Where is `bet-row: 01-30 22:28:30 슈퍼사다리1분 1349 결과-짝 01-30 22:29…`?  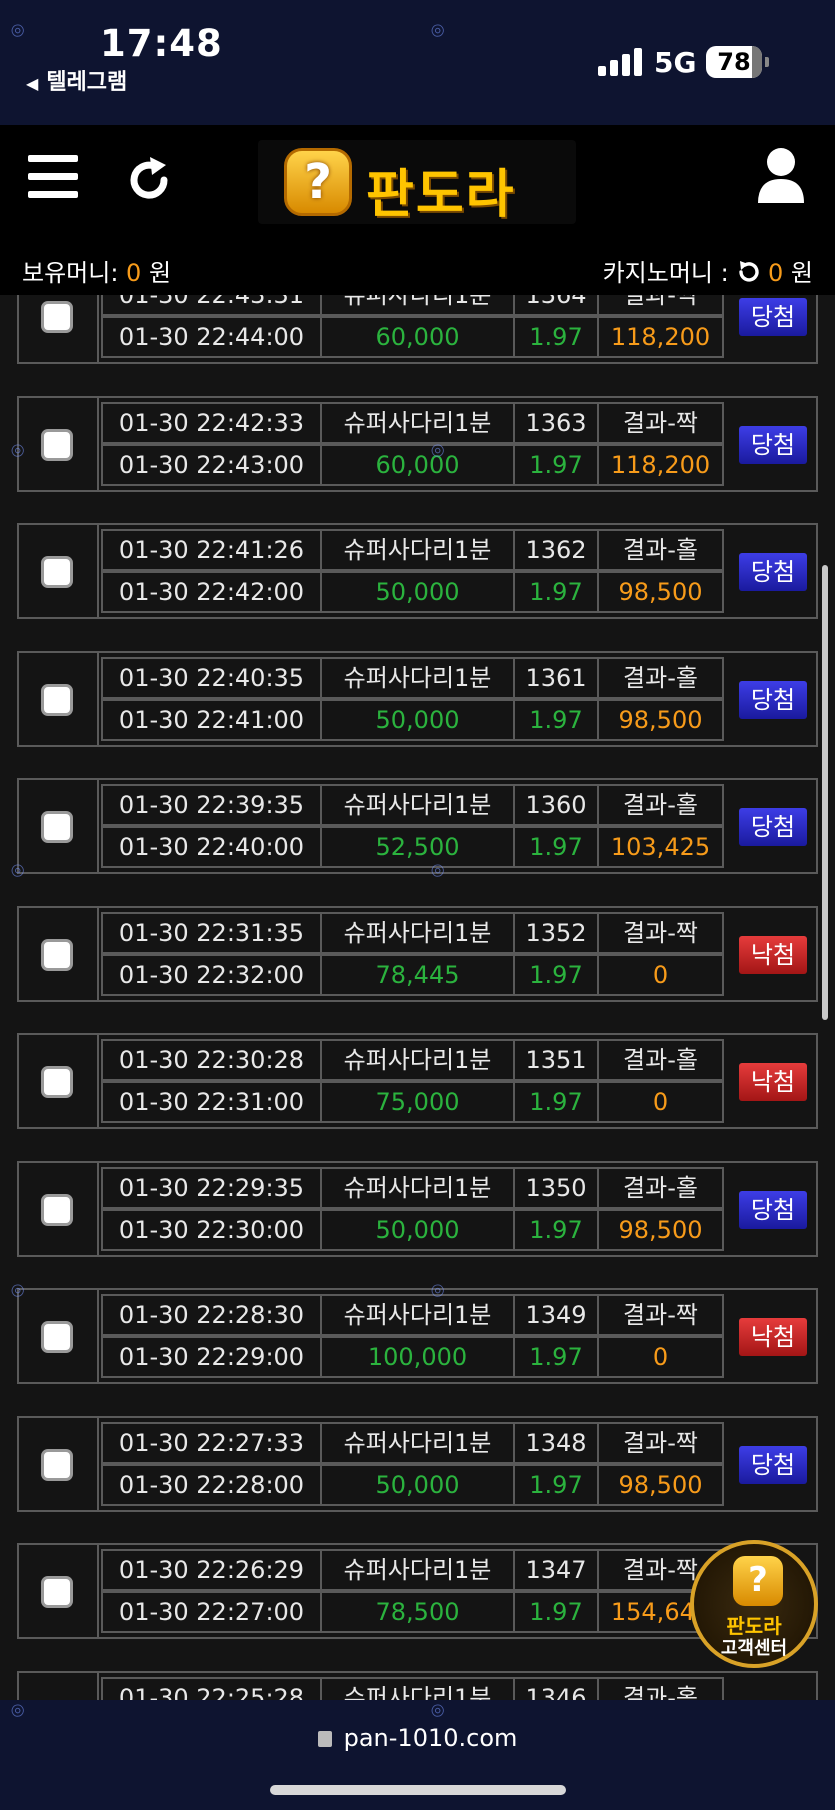
bet-row: 01-30 22:28:30 슈퍼사다리1분 1349 결과-짝 01-30 22:29… is located at coordinates (417, 1336).